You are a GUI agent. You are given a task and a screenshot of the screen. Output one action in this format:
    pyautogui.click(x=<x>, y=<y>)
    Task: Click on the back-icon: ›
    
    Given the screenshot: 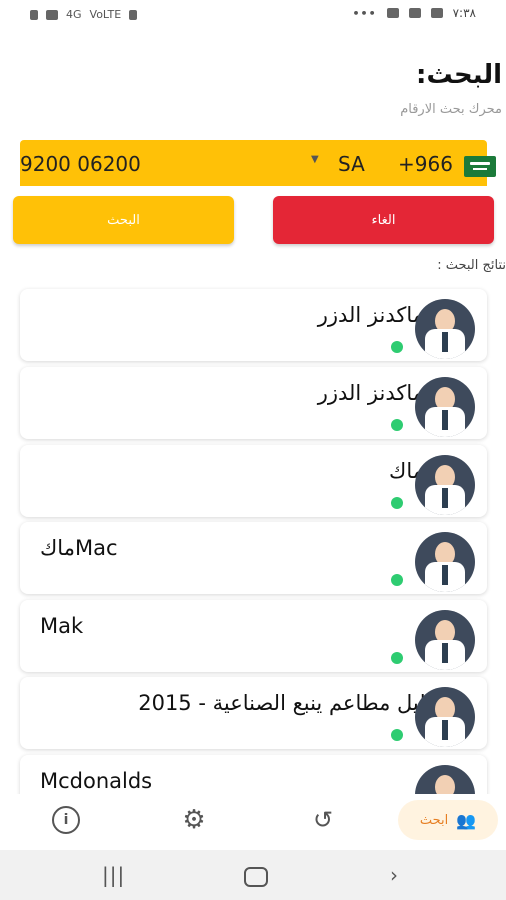 What is the action you would take?
    pyautogui.click(x=394, y=875)
    